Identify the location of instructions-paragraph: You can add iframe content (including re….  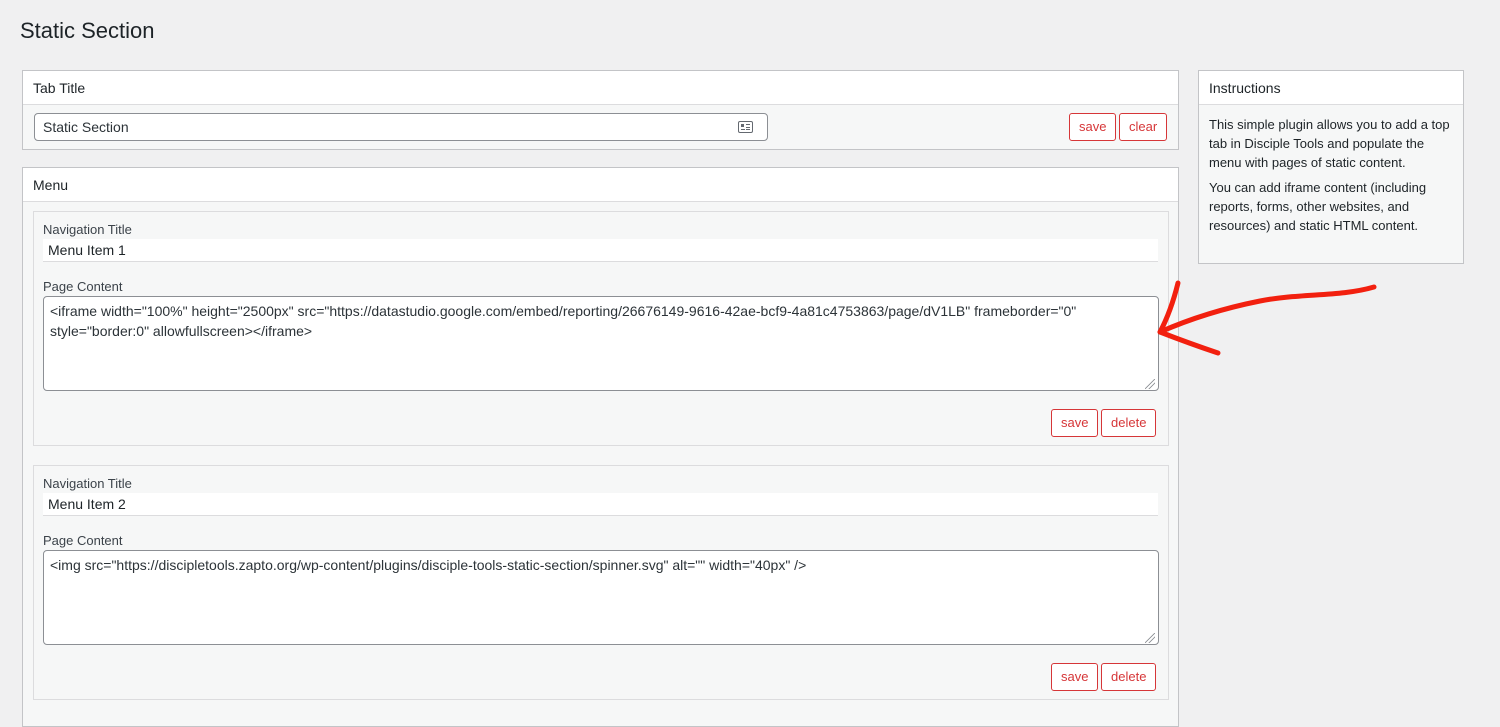
(1318, 206).